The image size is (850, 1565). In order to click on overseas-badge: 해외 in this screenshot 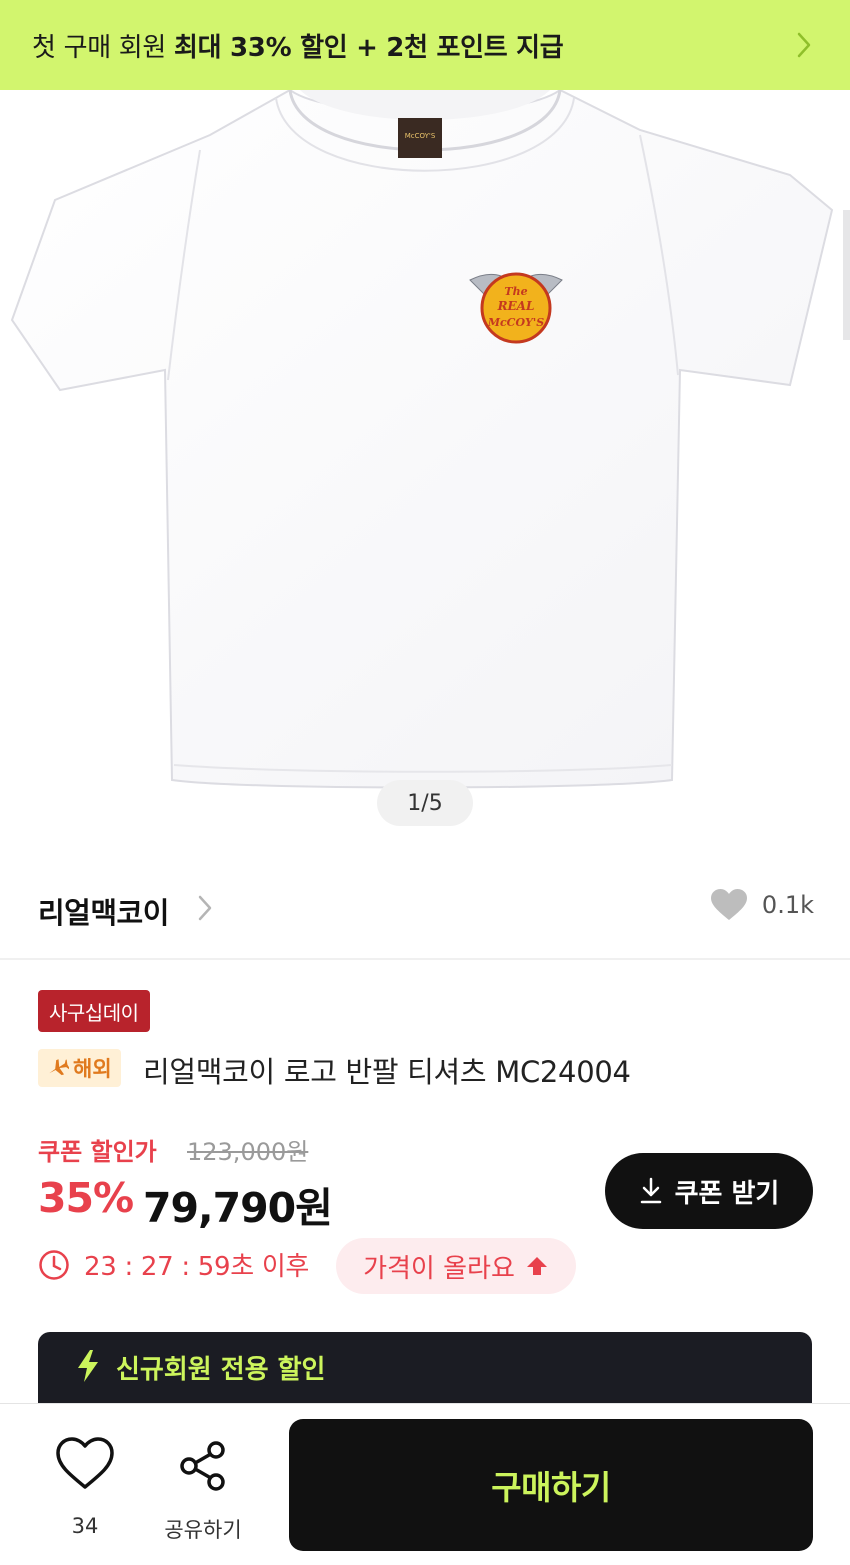, I will do `click(79, 1068)`.